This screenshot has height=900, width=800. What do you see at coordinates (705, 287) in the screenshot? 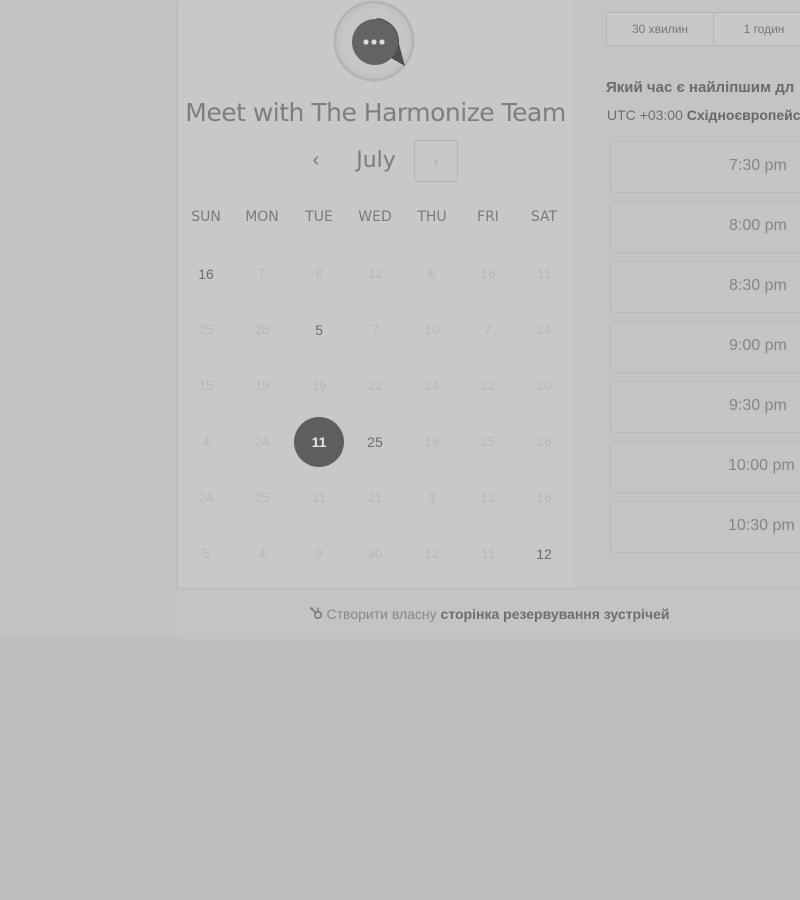
I see `time-slot: 8:30 pm` at bounding box center [705, 287].